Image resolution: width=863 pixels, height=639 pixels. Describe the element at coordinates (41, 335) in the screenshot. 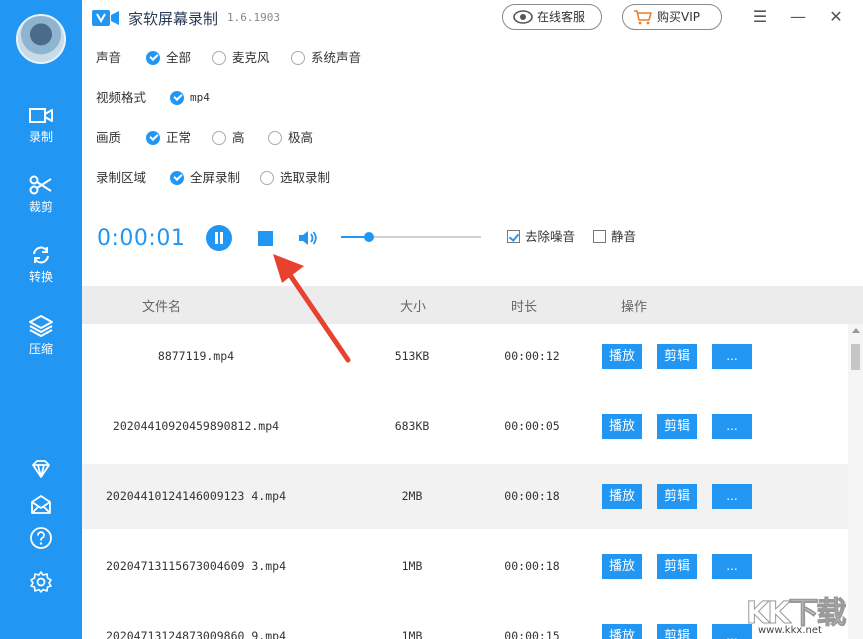

I see `sidebar-item-compress: 压缩` at that location.